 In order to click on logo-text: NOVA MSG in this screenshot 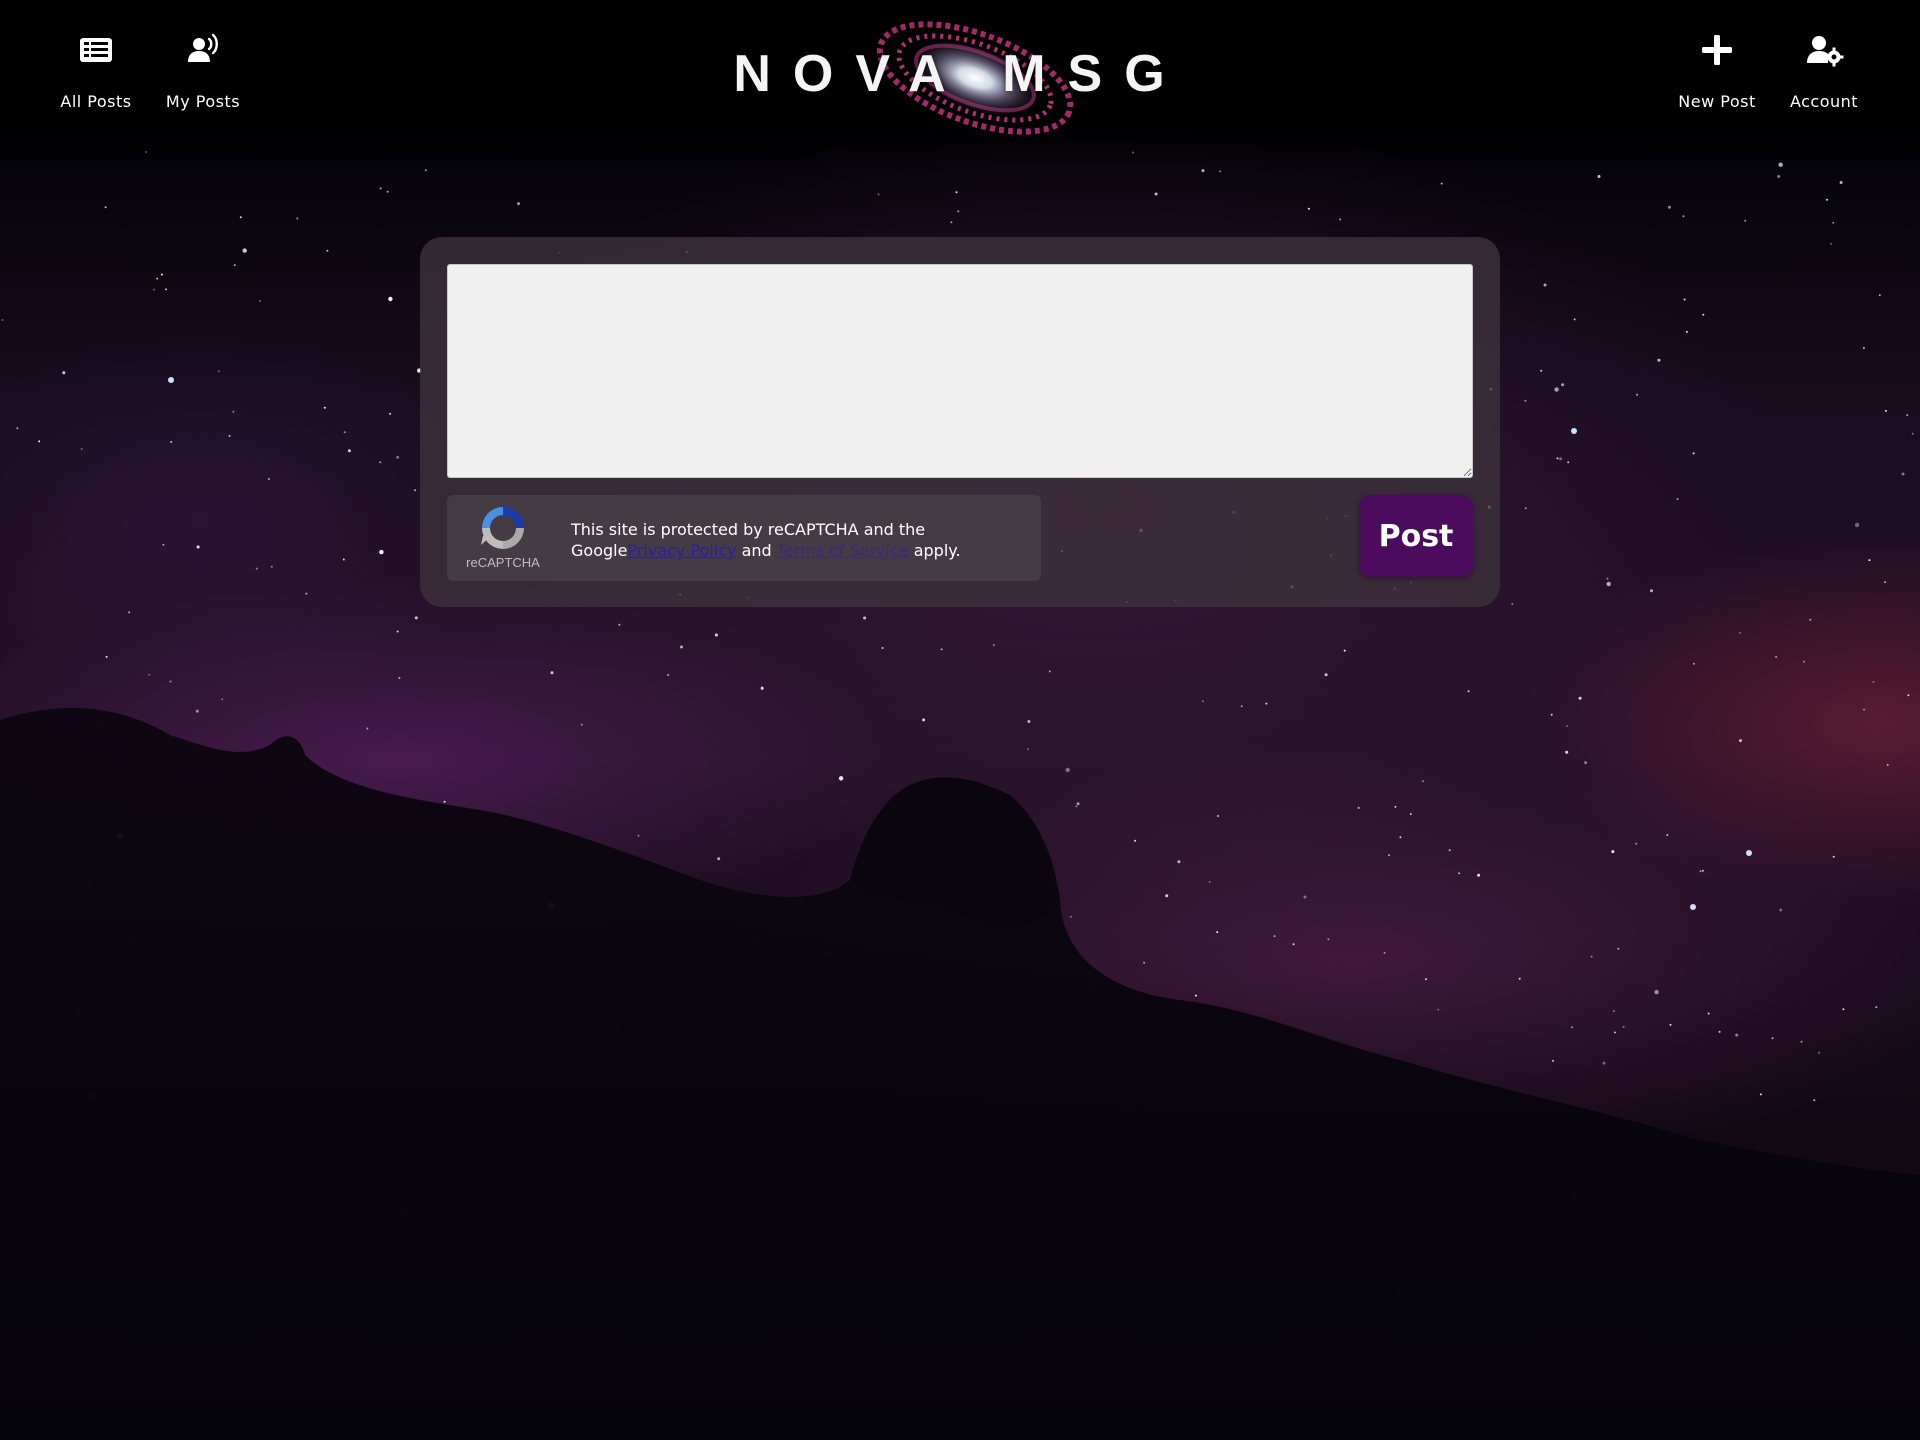, I will do `click(960, 74)`.